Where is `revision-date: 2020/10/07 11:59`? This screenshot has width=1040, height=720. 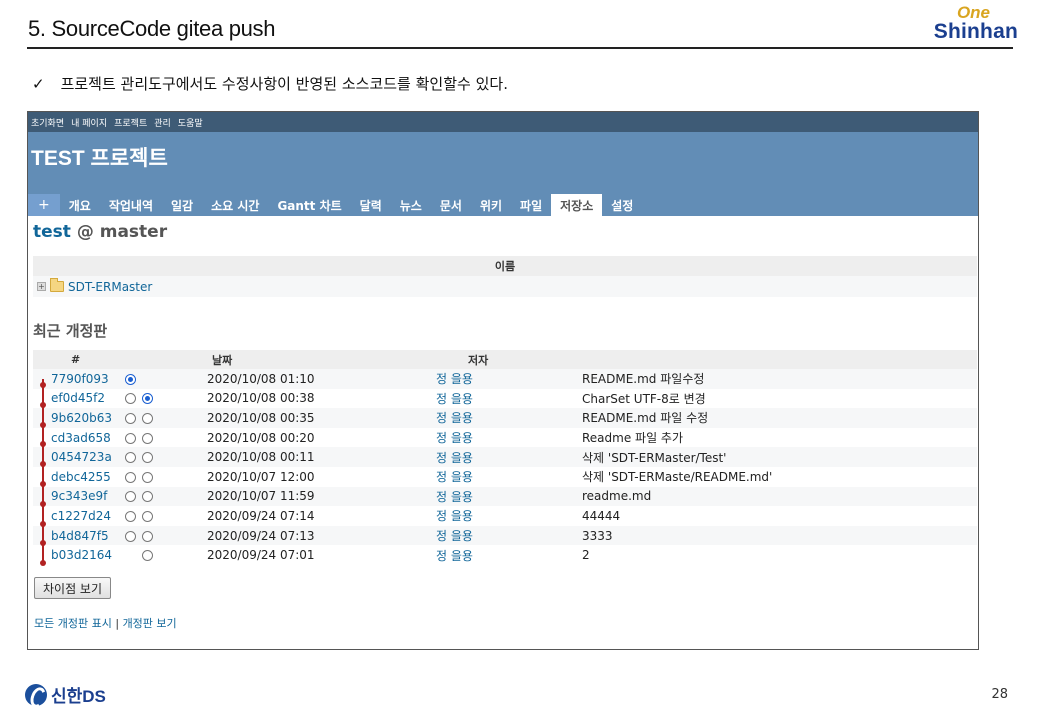
revision-date: 2020/10/07 11:59 is located at coordinates (300, 496).